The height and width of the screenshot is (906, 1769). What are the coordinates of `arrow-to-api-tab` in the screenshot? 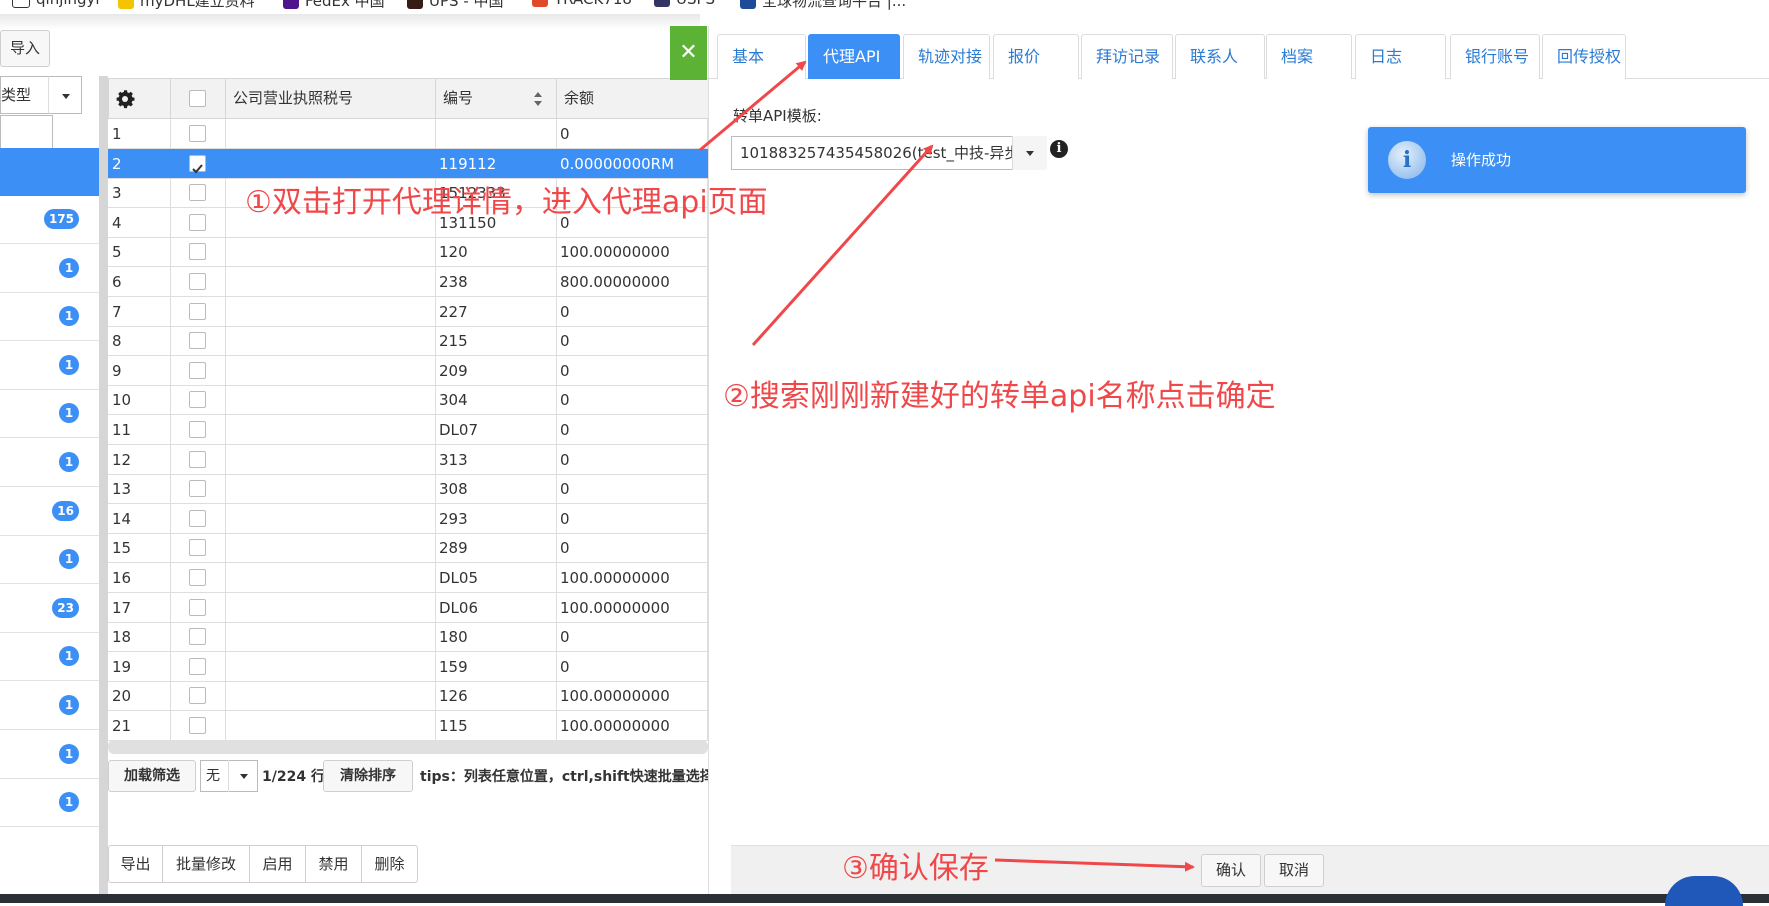 It's located at (753, 106).